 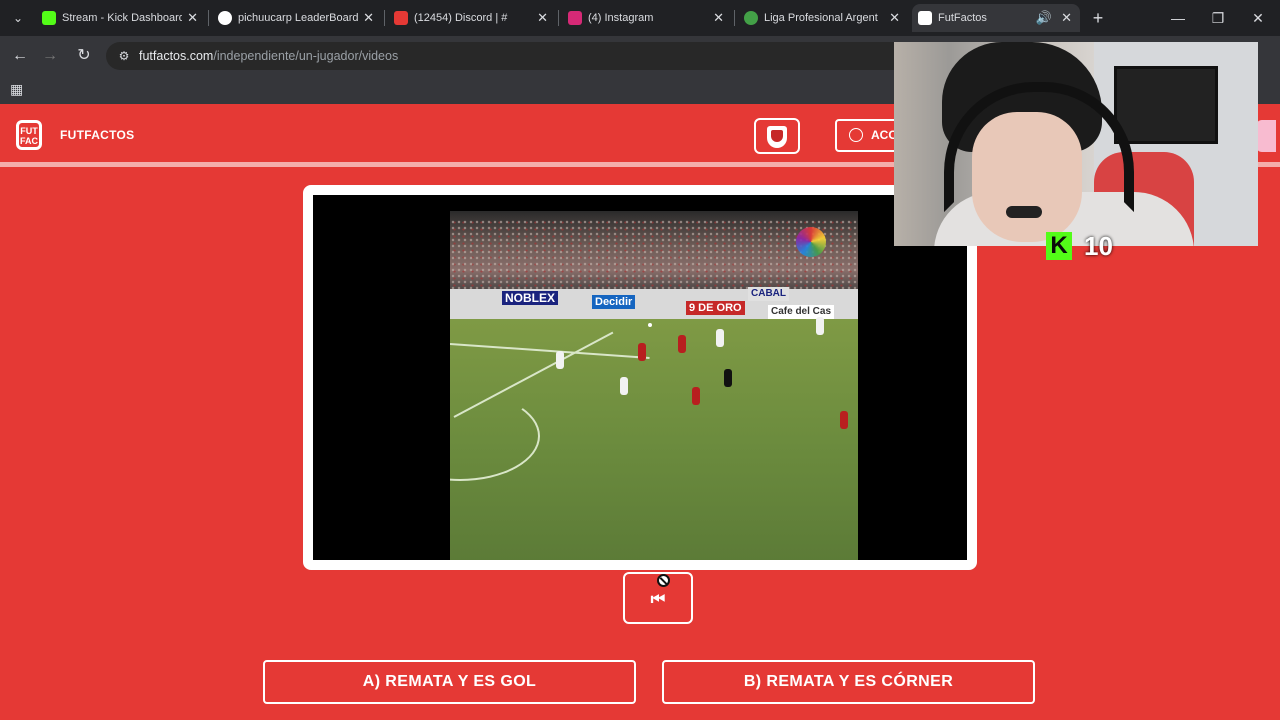 What do you see at coordinates (1059, 246) in the screenshot?
I see `kick-logo-icon: K` at bounding box center [1059, 246].